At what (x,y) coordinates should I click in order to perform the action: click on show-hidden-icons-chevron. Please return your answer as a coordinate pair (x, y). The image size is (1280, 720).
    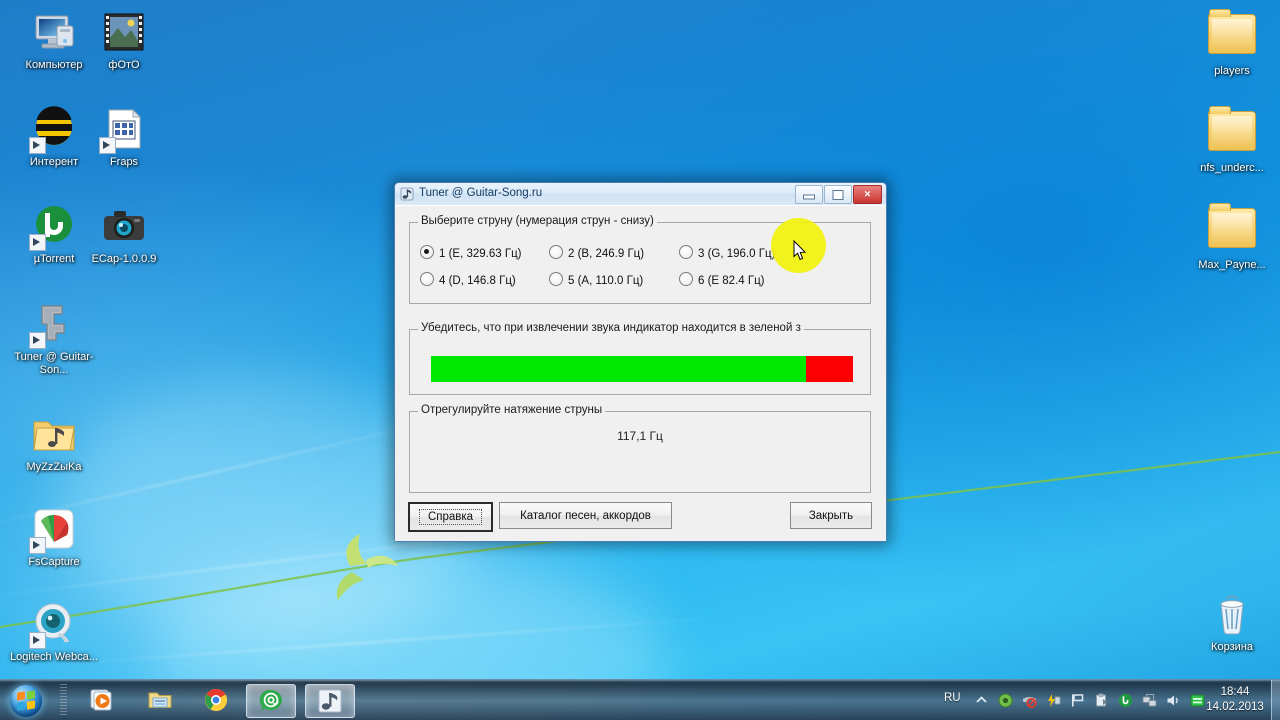
    Looking at the image, I should click on (981, 700).